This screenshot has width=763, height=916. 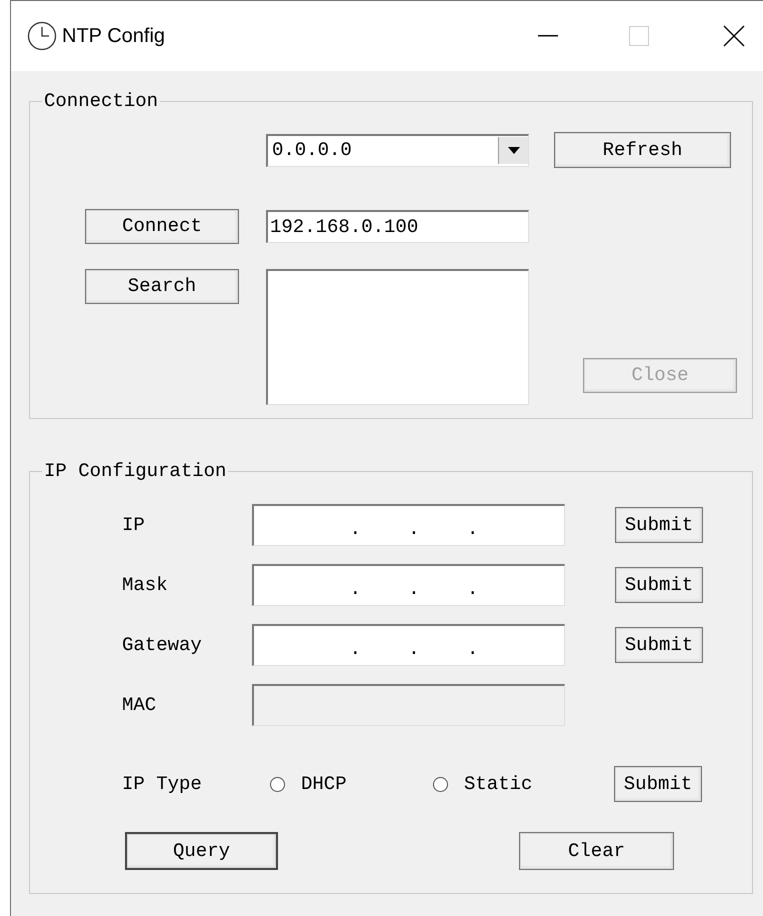 I want to click on radio-label: DHCP, so click(x=357, y=784).